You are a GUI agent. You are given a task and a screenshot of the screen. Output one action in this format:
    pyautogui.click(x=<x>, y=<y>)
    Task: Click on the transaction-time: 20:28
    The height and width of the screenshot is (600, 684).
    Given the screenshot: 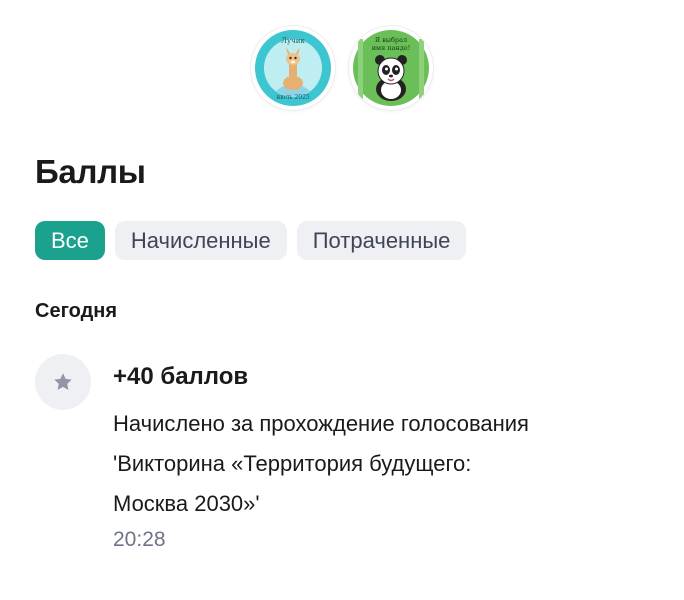 What is the action you would take?
    pyautogui.click(x=139, y=539)
    